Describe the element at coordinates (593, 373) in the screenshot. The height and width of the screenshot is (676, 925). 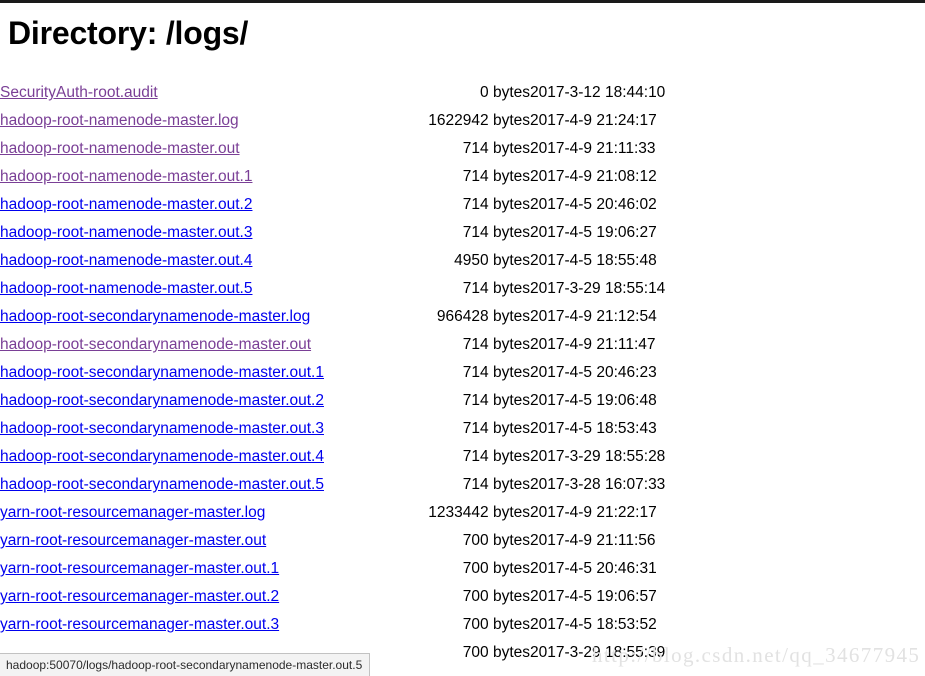
I see `file-date-cell: 2017-4-5 20:46:23` at that location.